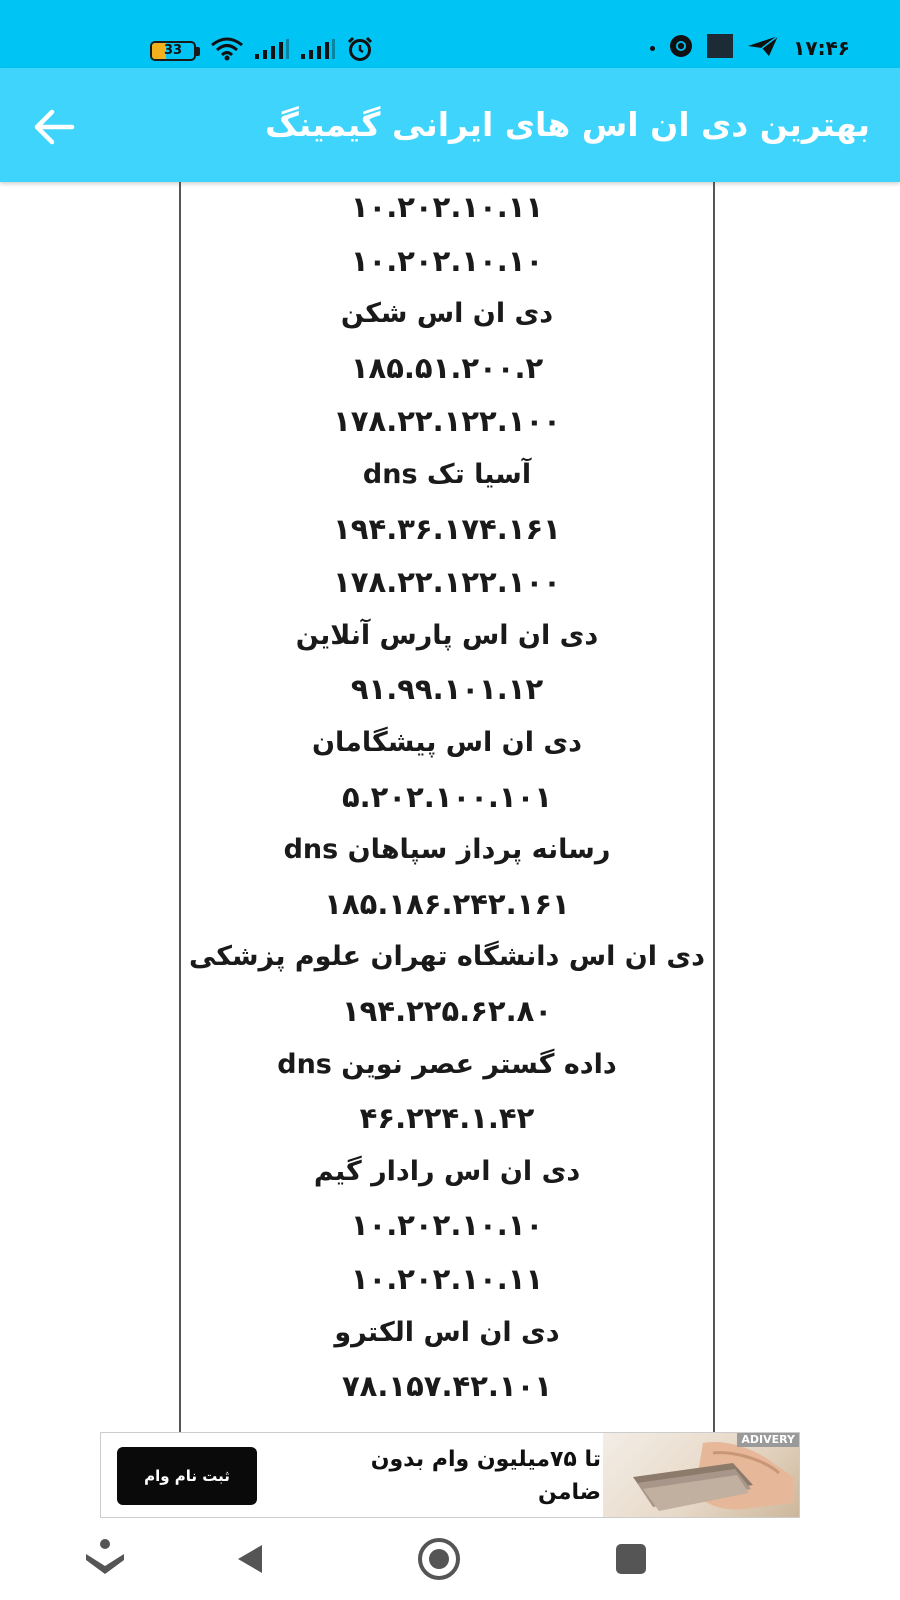  What do you see at coordinates (720, 48) in the screenshot?
I see `app-icon` at bounding box center [720, 48].